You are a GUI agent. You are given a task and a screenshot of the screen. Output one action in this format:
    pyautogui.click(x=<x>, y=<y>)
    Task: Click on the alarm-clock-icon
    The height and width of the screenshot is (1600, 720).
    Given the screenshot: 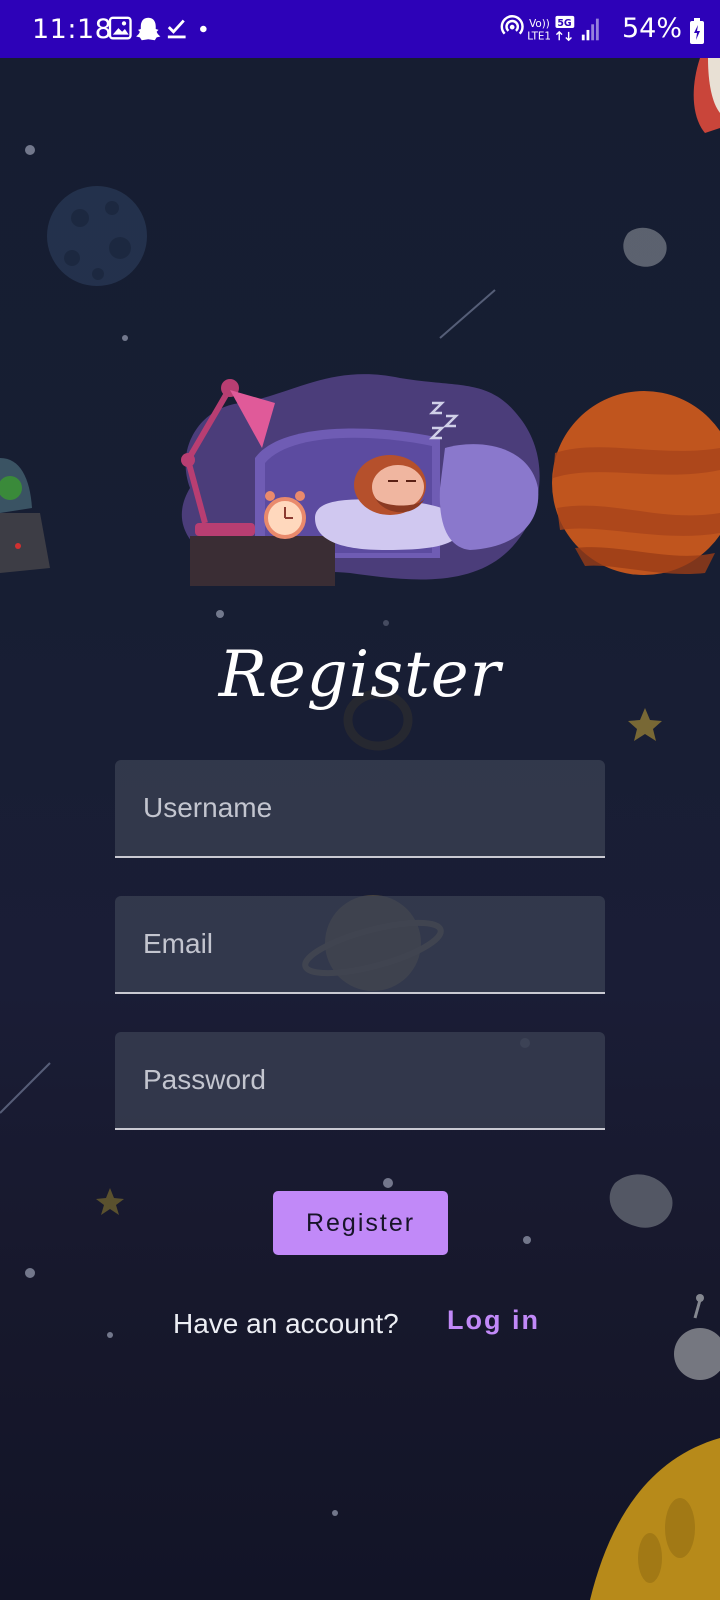 What is the action you would take?
    pyautogui.click(x=285, y=515)
    